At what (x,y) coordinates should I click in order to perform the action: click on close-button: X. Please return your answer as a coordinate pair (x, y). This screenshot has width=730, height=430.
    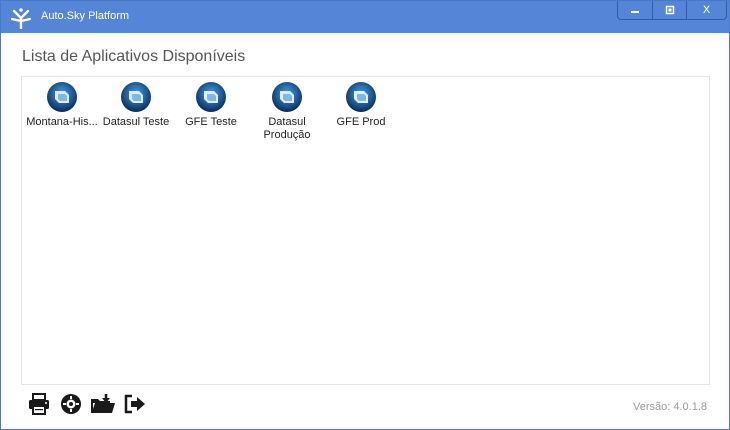
    Looking at the image, I should click on (706, 10).